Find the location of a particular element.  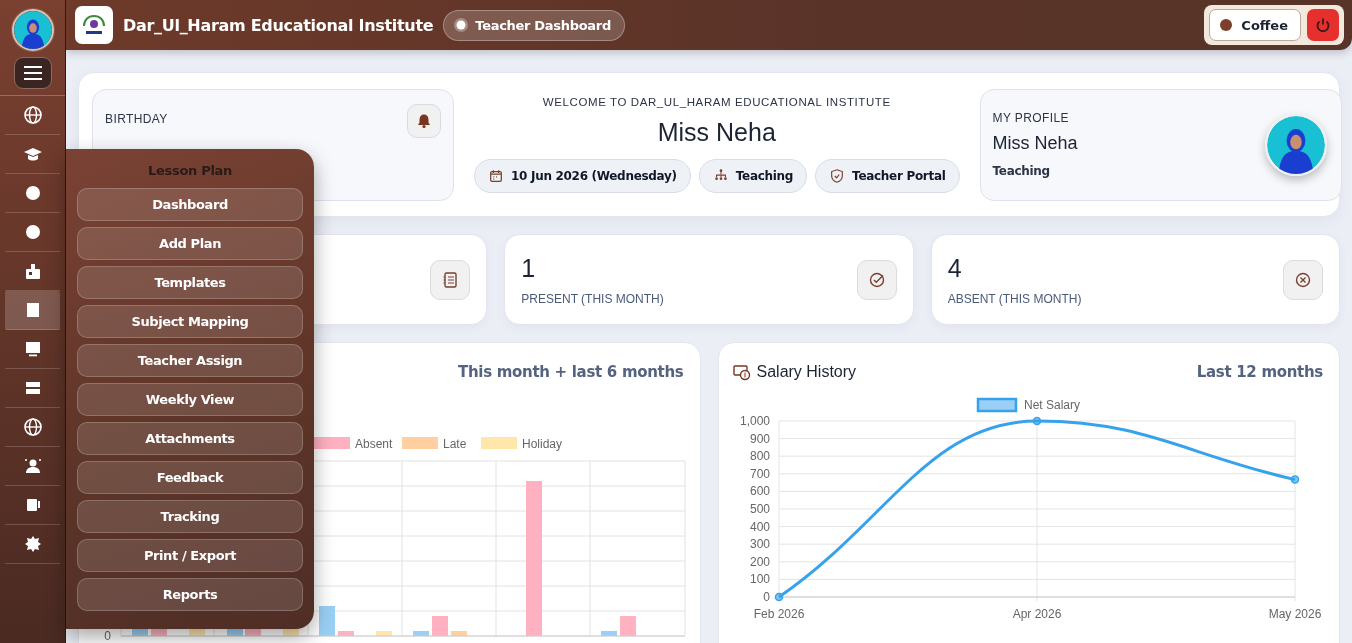

logo is located at coordinates (94, 25).